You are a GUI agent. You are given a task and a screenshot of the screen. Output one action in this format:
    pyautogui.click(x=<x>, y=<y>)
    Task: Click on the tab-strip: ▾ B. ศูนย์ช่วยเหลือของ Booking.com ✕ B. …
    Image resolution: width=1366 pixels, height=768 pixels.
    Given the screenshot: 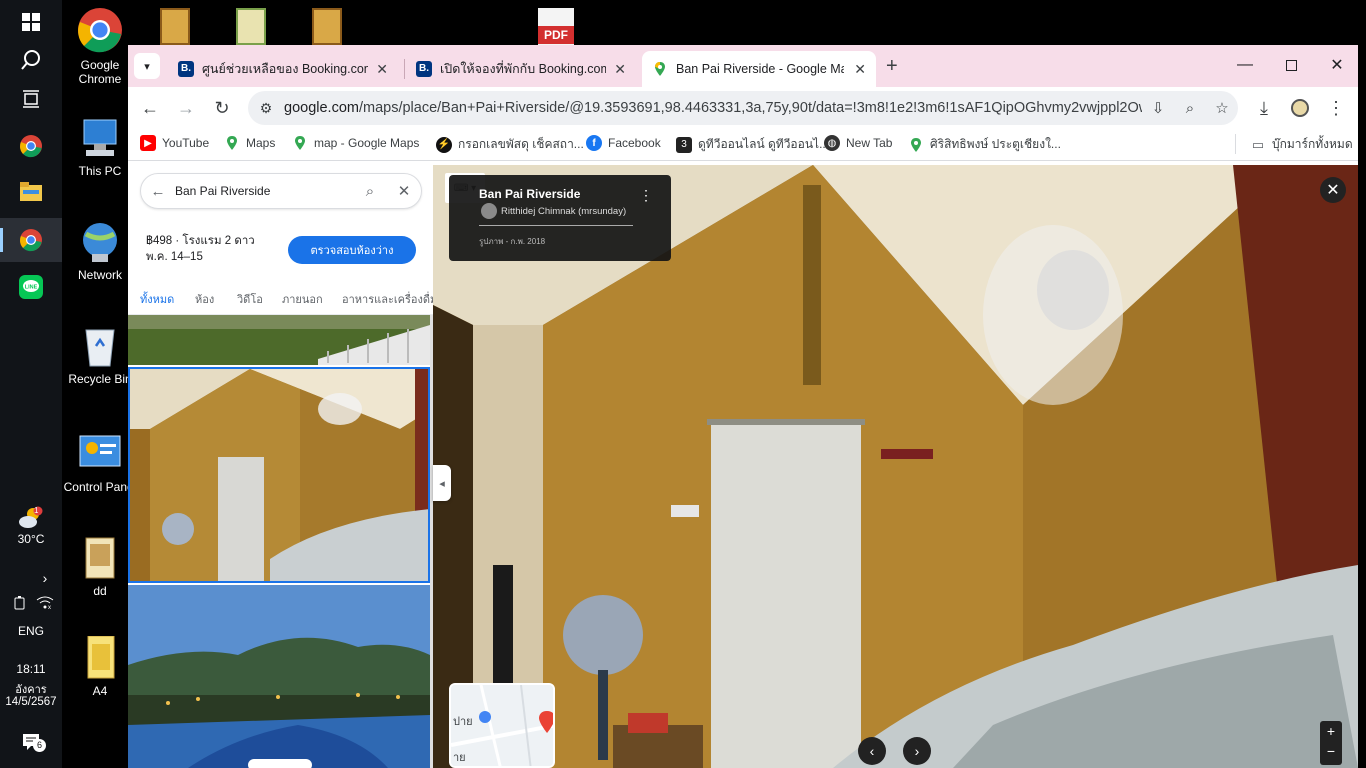 What is the action you would take?
    pyautogui.click(x=743, y=66)
    